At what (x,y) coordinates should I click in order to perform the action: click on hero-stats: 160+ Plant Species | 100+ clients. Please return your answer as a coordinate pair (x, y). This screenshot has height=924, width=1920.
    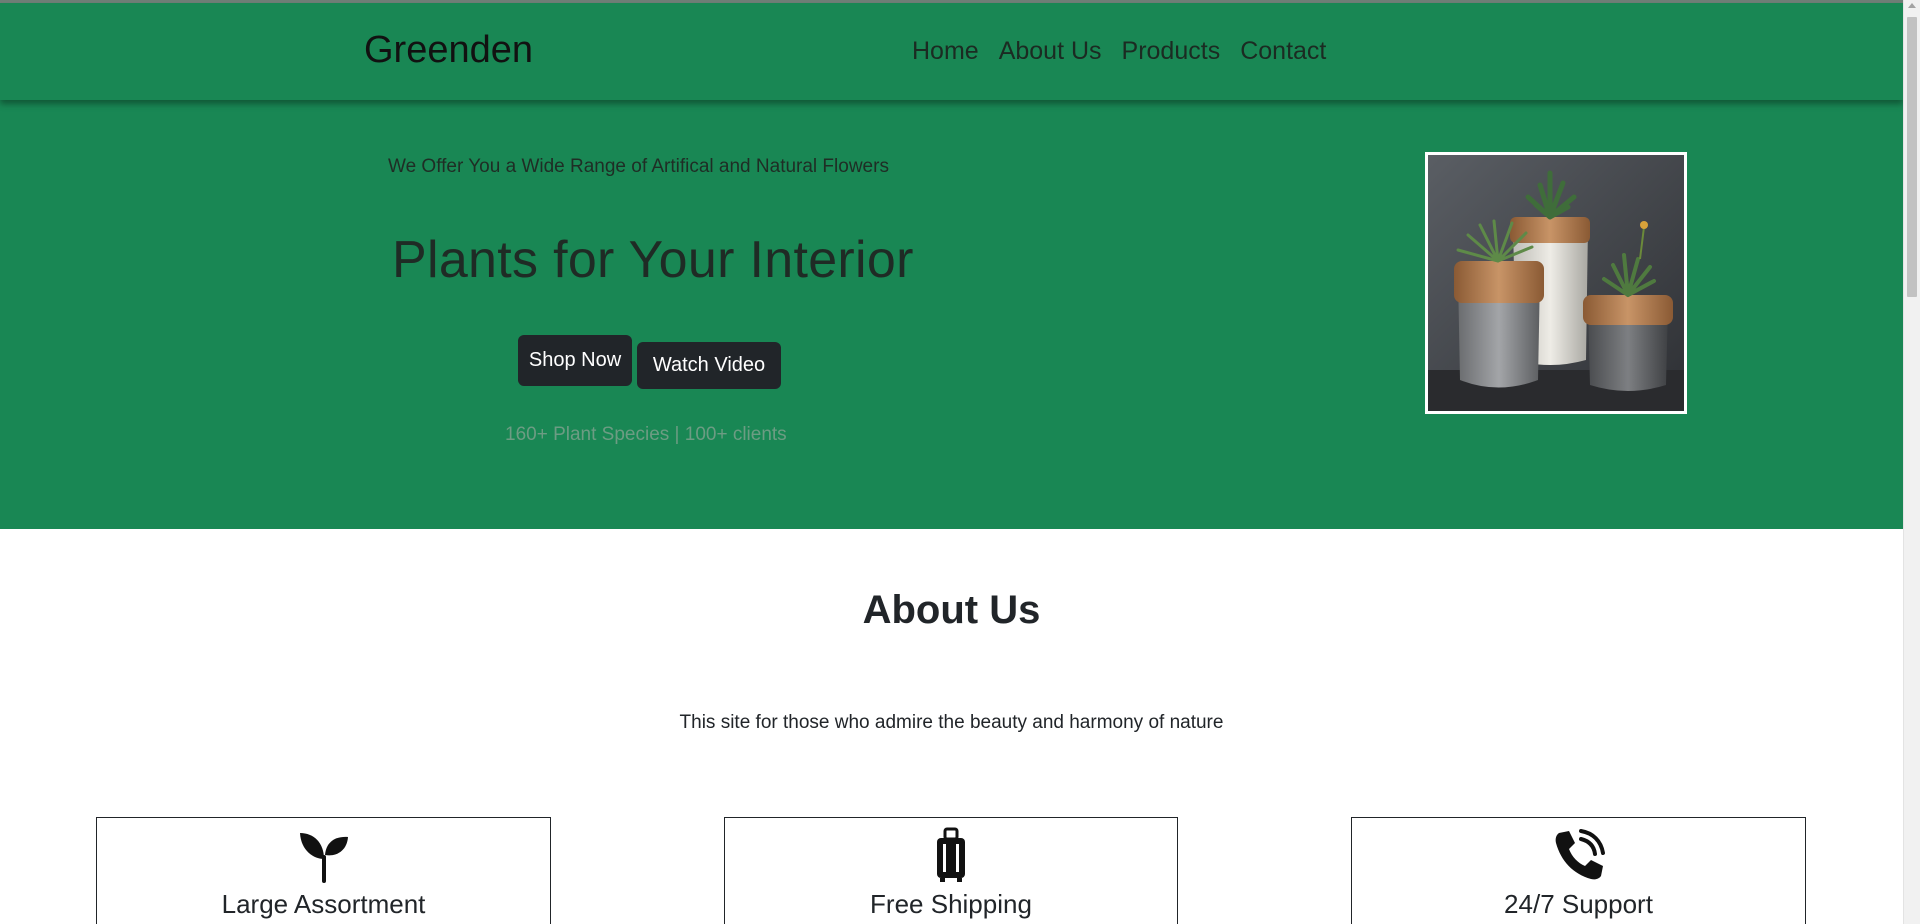
    Looking at the image, I should click on (646, 434).